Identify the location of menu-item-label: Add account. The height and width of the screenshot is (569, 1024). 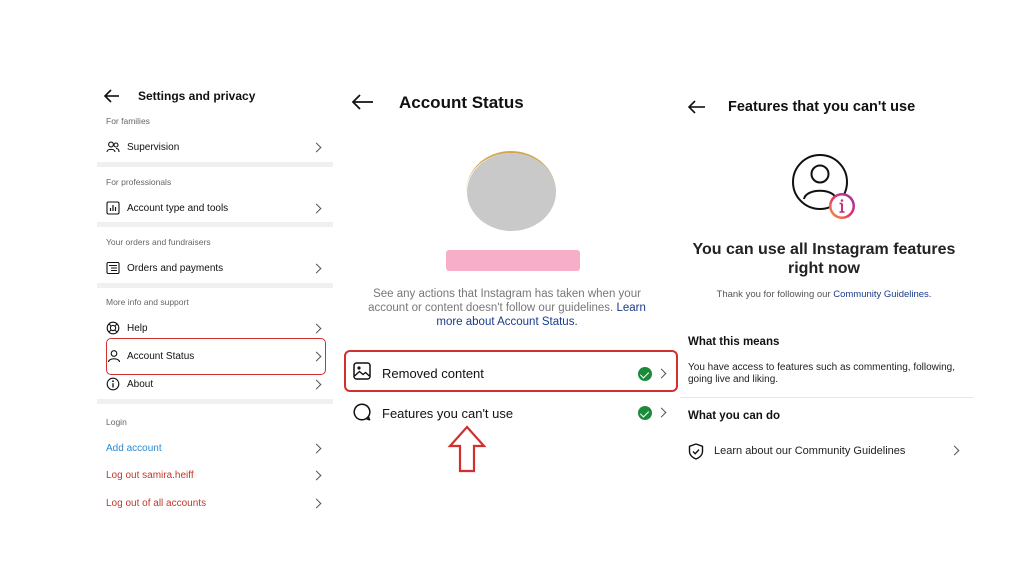
(134, 448).